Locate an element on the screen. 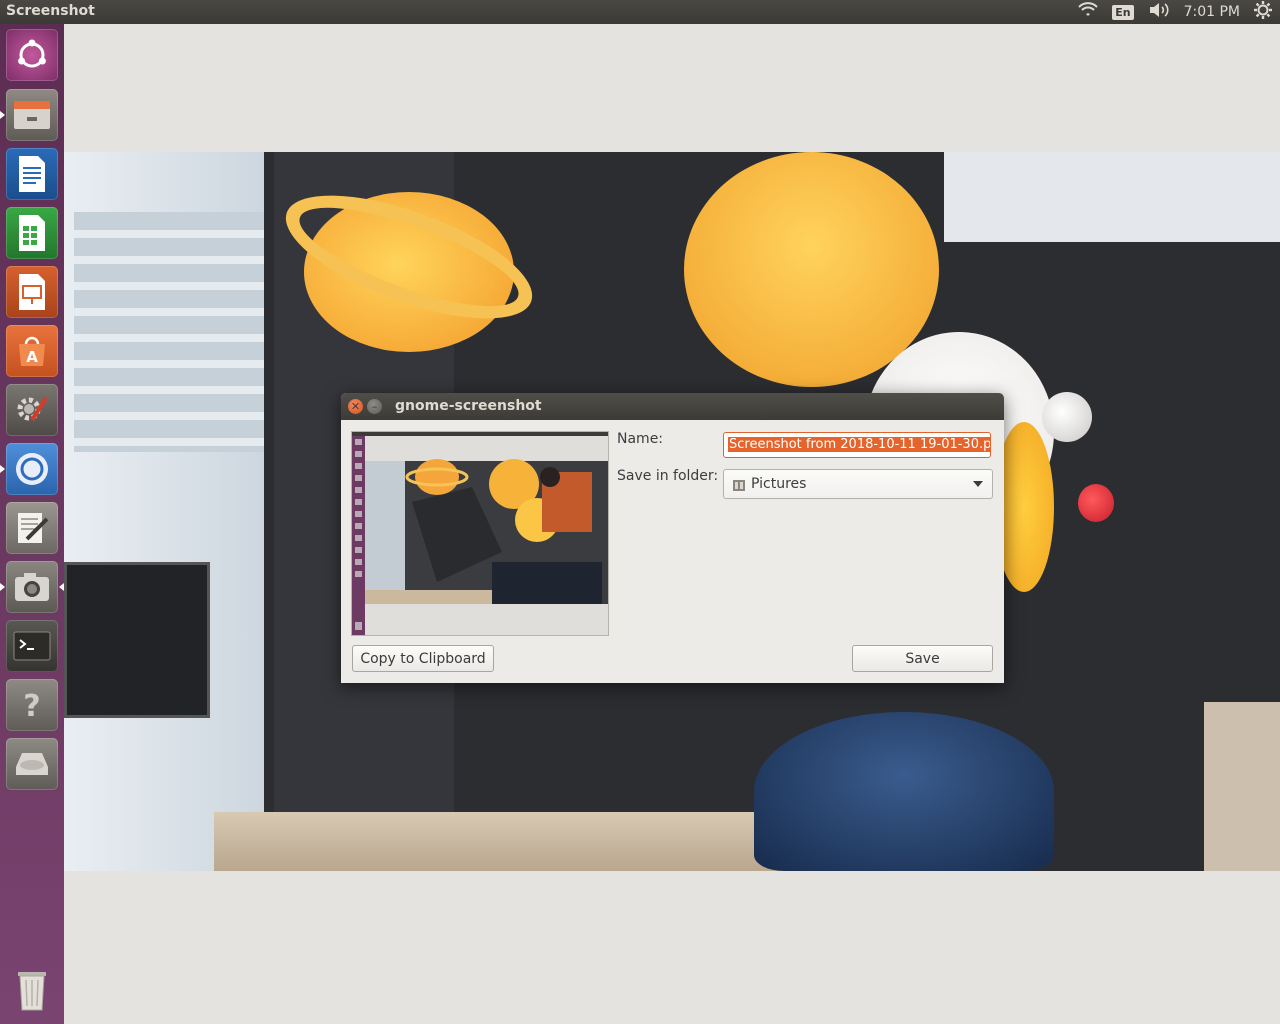 This screenshot has width=1280, height=1024. keyboard-layout-indicator: En is located at coordinates (1123, 12).